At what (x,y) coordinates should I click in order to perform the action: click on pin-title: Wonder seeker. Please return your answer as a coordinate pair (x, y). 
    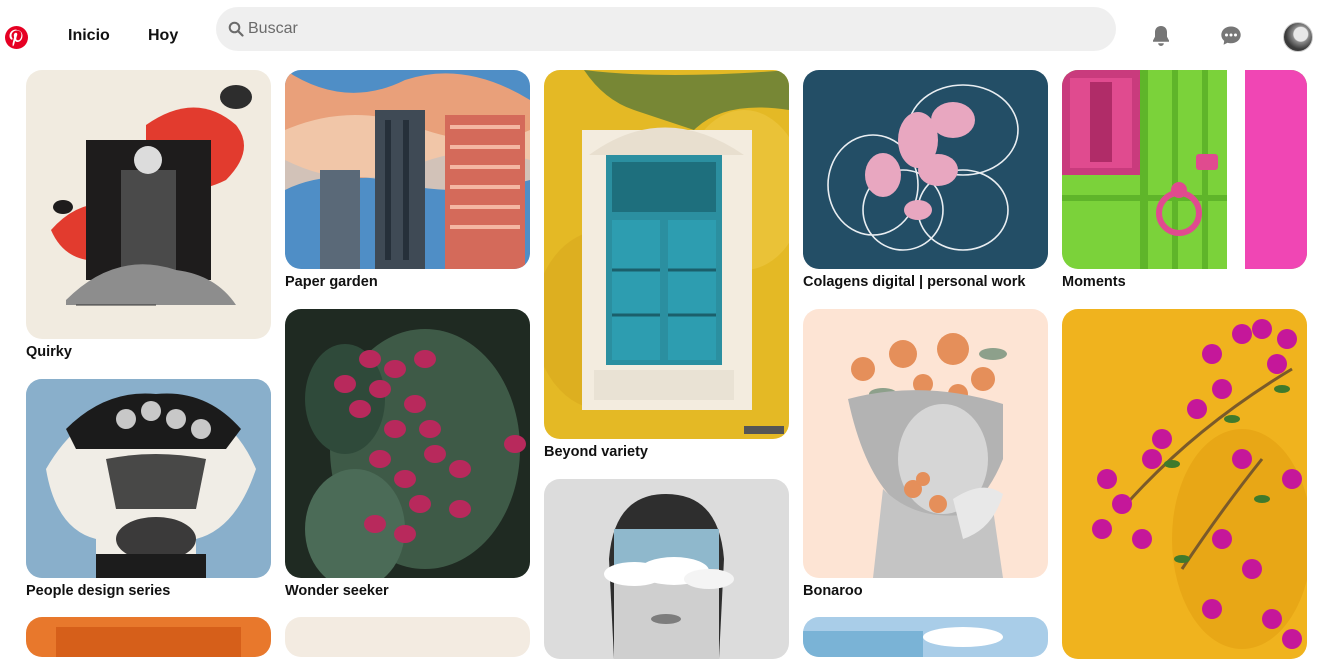
    Looking at the image, I should click on (337, 591).